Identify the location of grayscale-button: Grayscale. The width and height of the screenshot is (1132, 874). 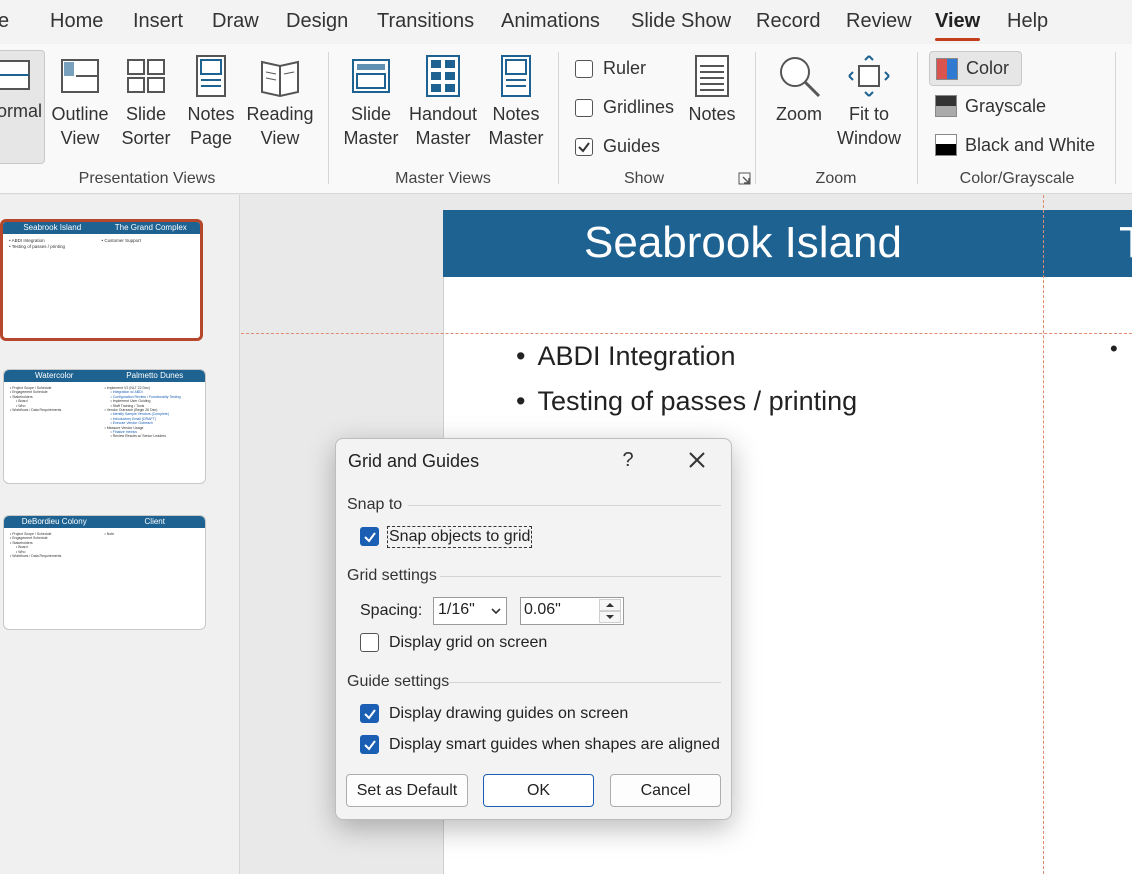
(990, 106).